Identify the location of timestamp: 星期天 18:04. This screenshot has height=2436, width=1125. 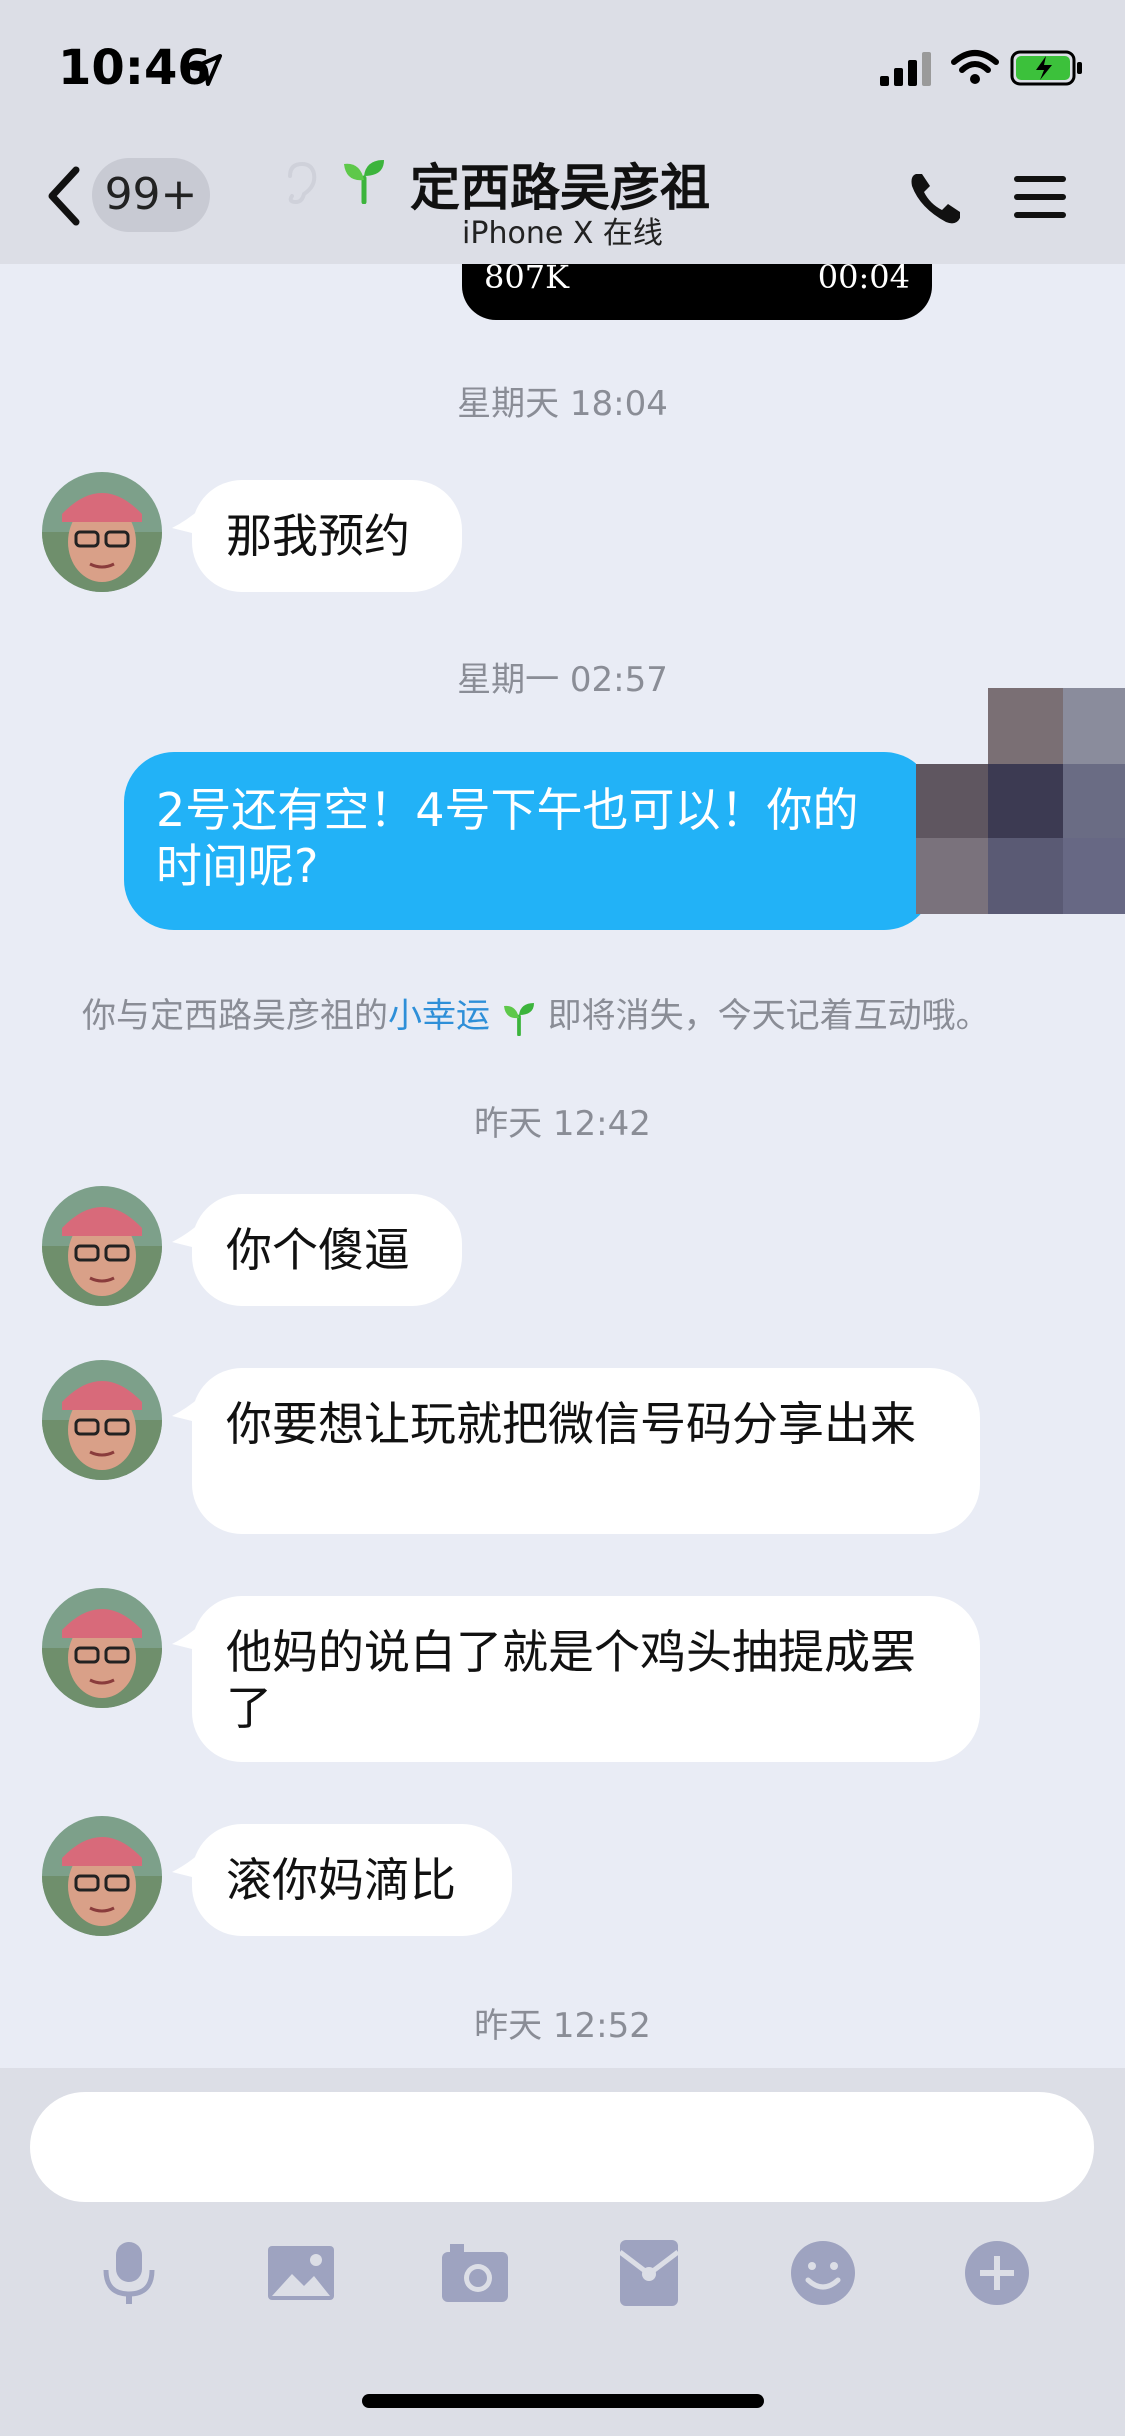
(562, 404).